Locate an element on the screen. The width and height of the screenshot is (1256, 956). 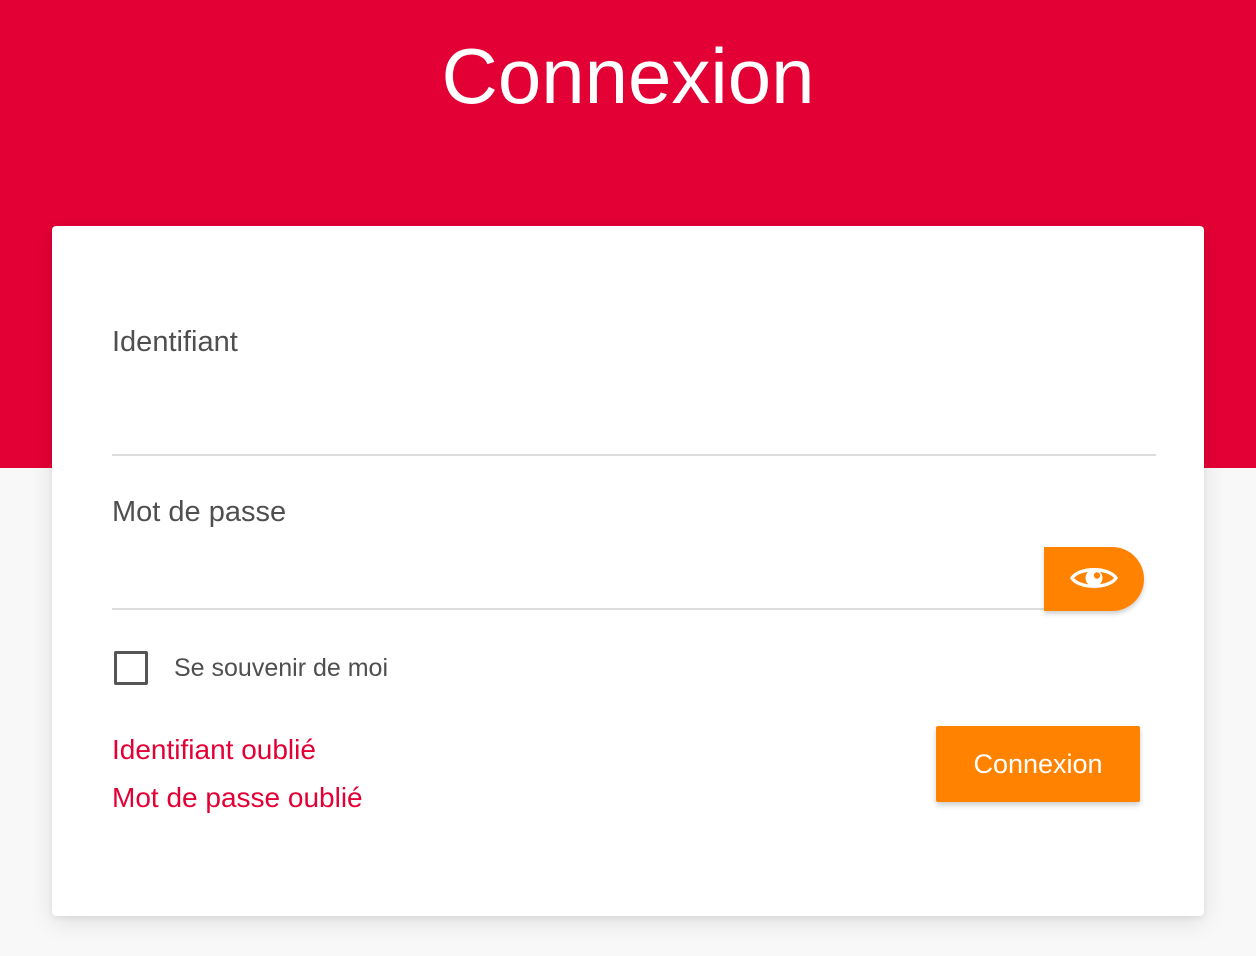
login-button: Connexion is located at coordinates (1038, 764).